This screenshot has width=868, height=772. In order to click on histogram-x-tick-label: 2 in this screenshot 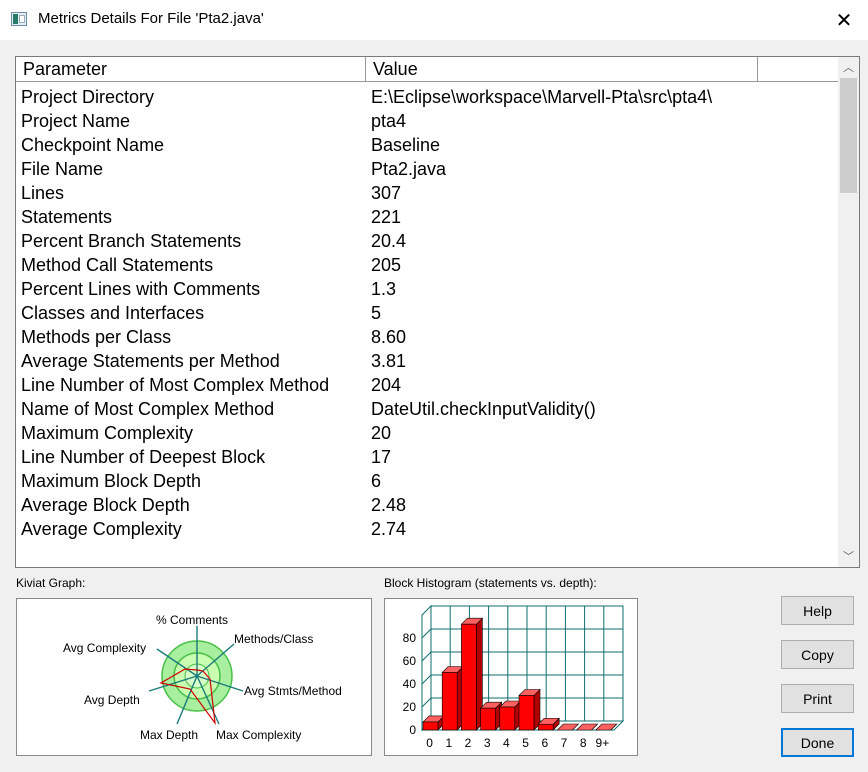, I will do `click(468, 743)`.